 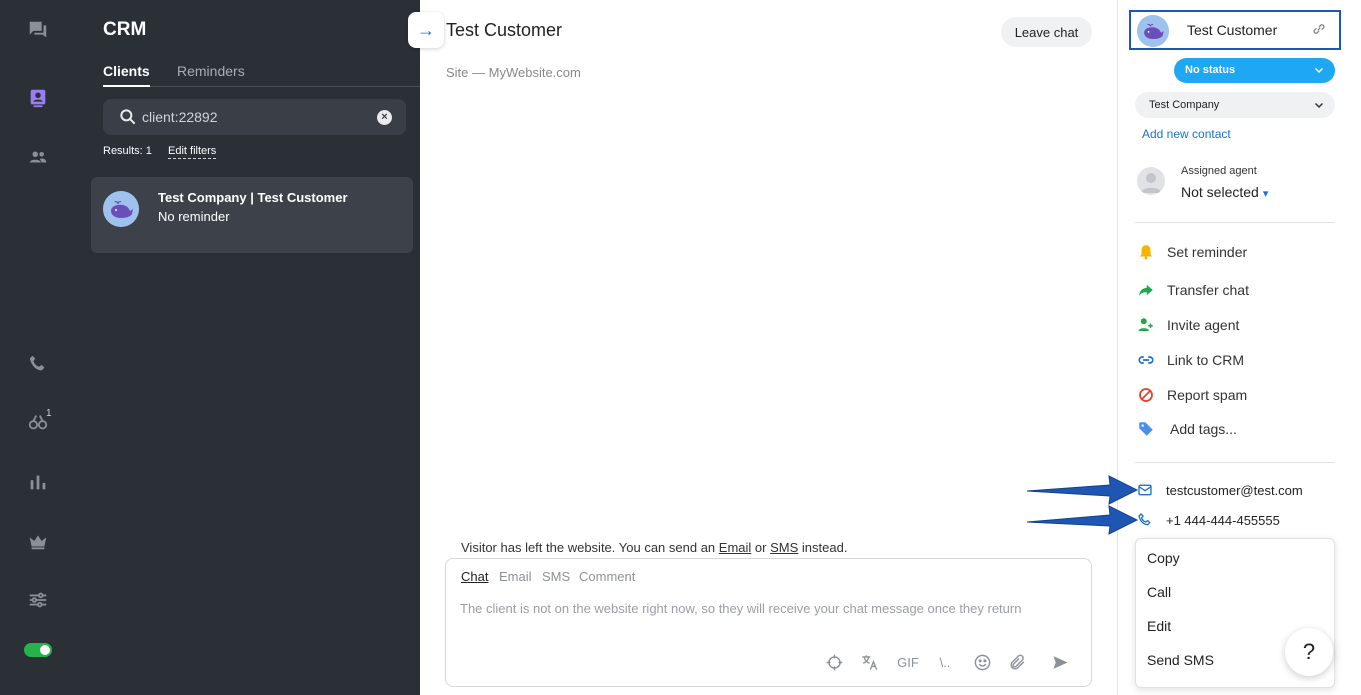 I want to click on crm-contacts-icon, so click(x=38, y=98).